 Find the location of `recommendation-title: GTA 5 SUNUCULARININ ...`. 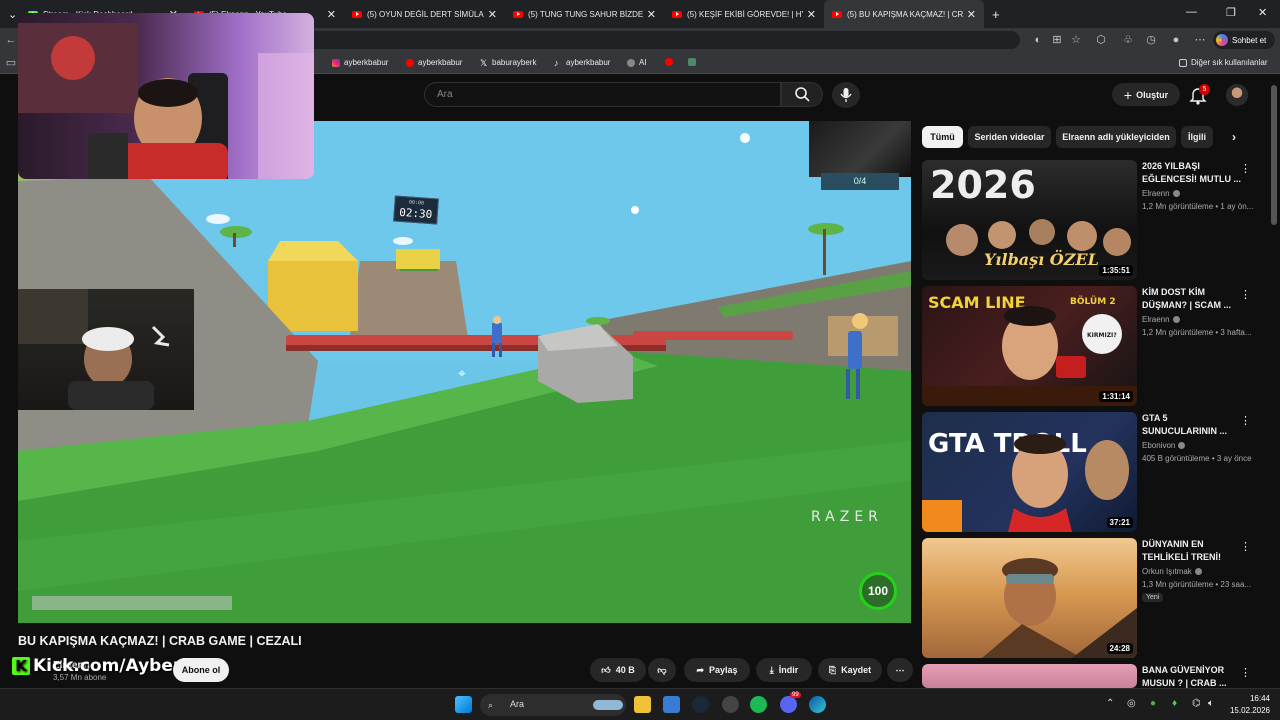

recommendation-title: GTA 5 SUNUCULARININ ... is located at coordinates (1192, 425).